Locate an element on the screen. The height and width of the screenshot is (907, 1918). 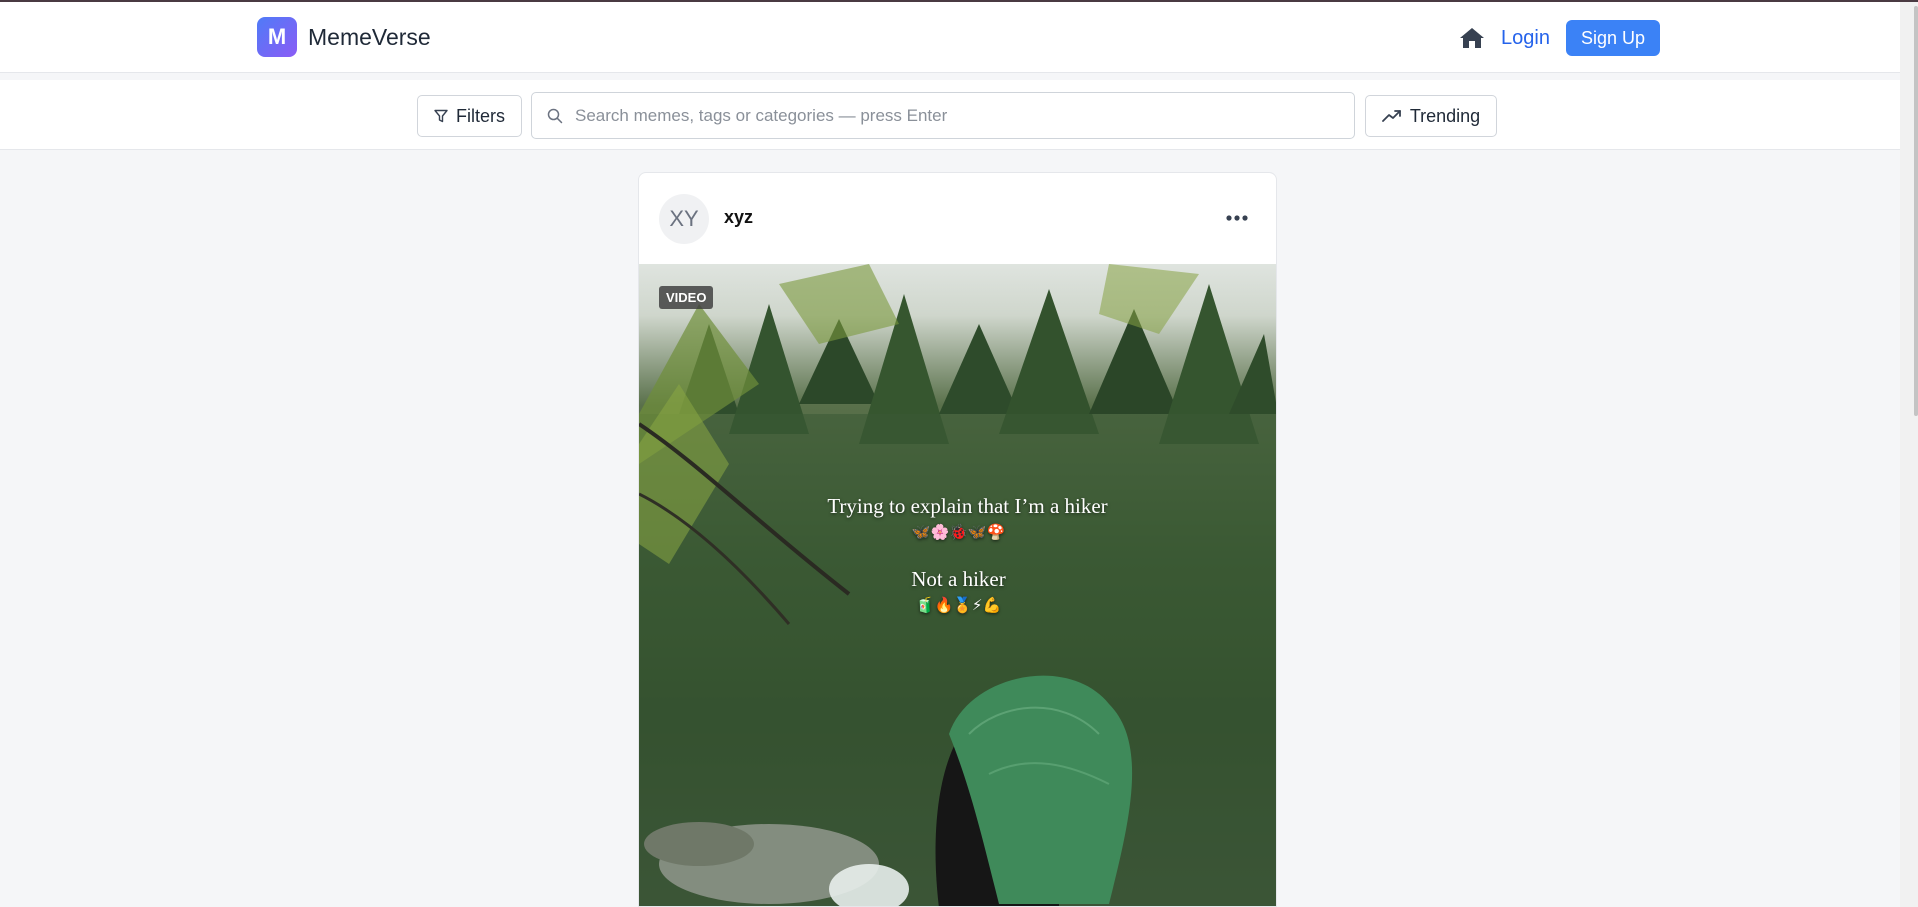
trending-label: Trending is located at coordinates (1445, 115).